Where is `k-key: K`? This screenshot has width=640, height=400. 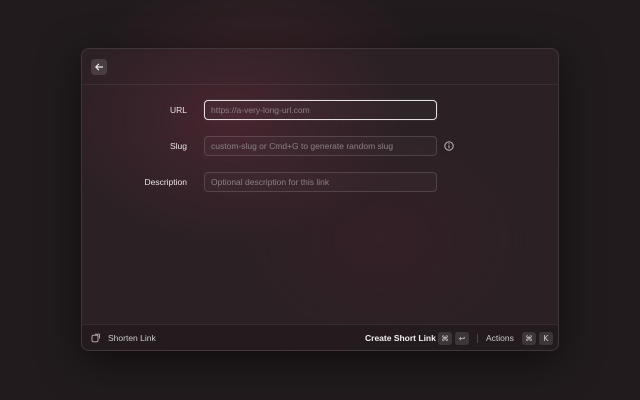 k-key: K is located at coordinates (546, 338).